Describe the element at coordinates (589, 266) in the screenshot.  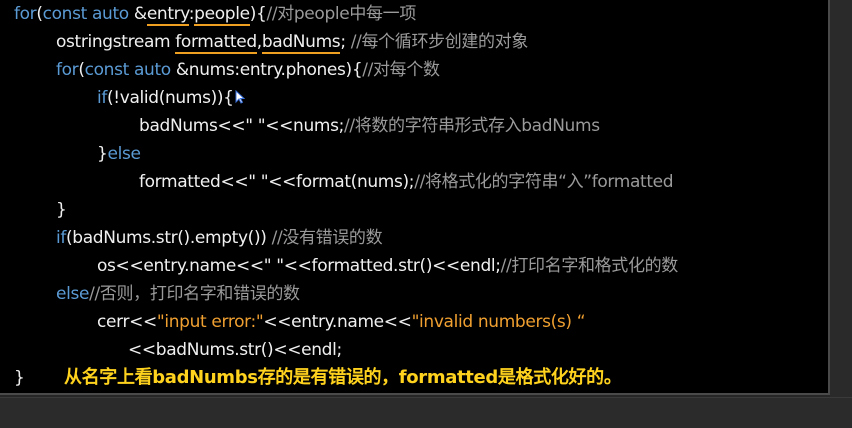
I see `comment: //打印名字和格式化的数` at that location.